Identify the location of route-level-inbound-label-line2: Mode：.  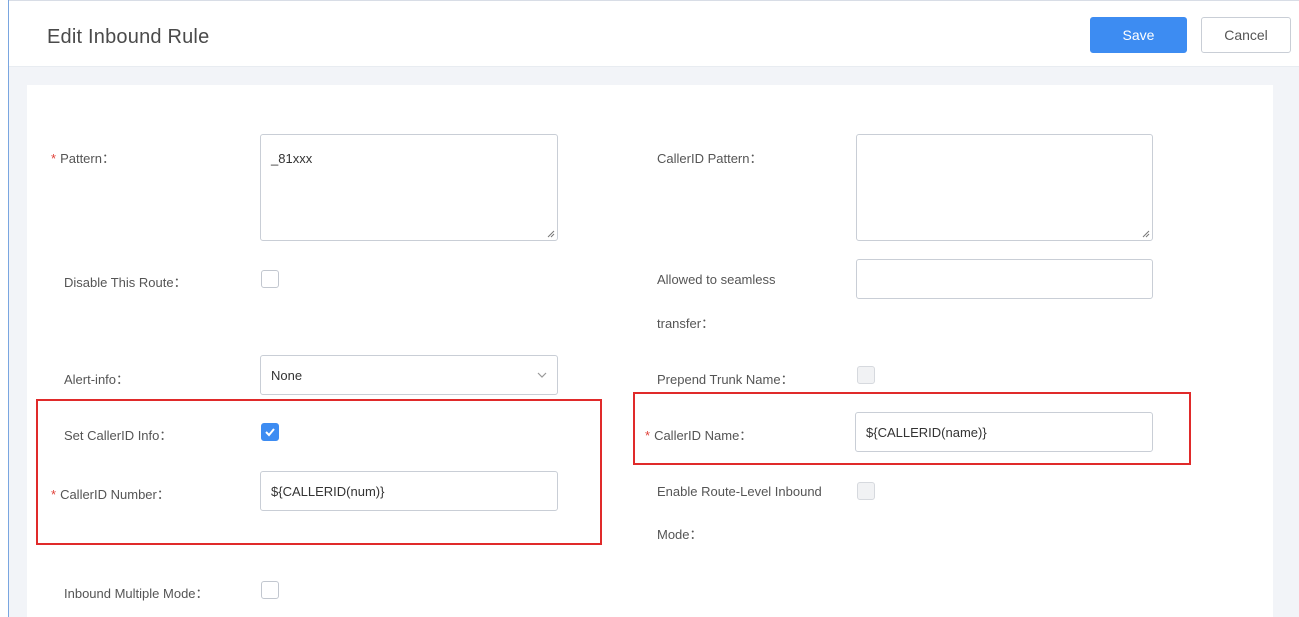
(680, 534).